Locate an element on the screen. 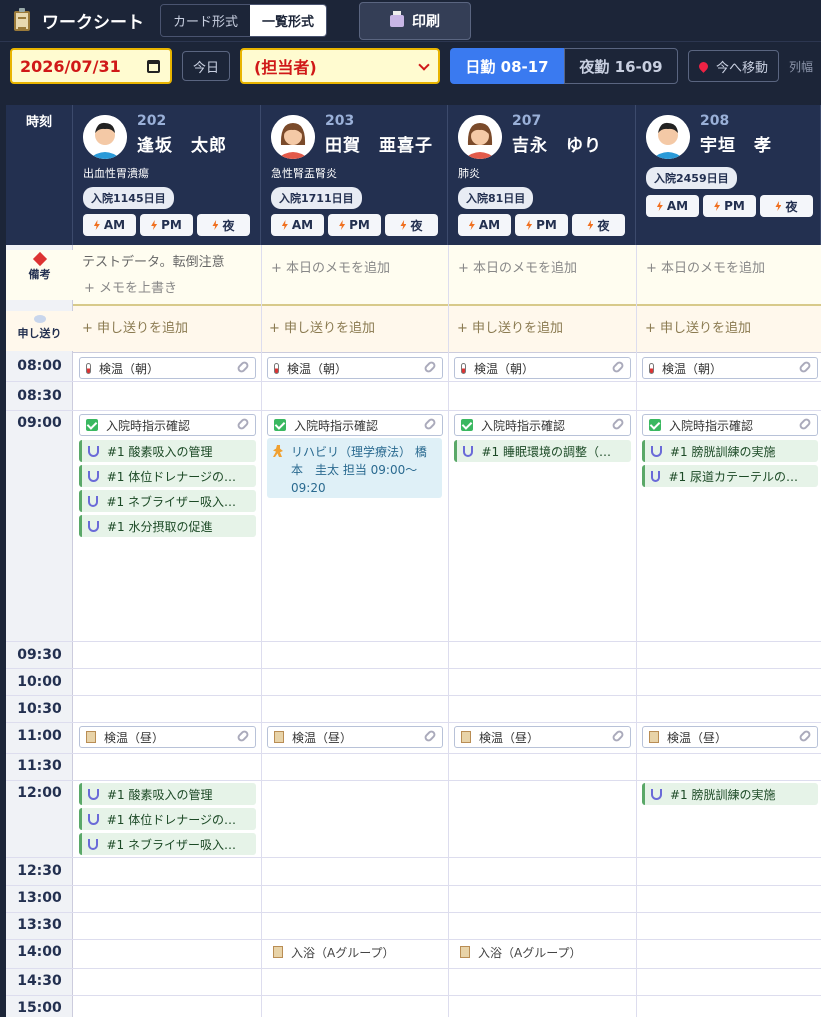 The image size is (821, 1017). time-label: 14:00 is located at coordinates (39, 952).